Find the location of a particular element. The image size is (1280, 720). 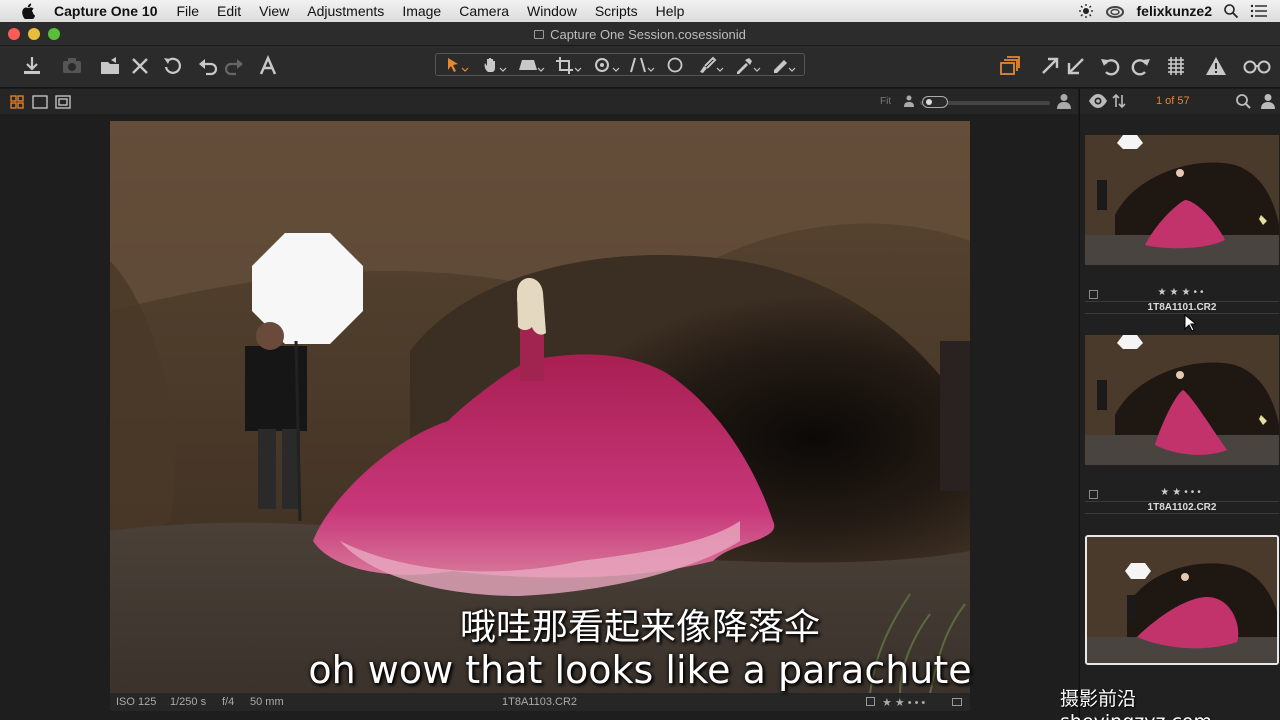

exposure-warning-icon is located at coordinates (1216, 66).